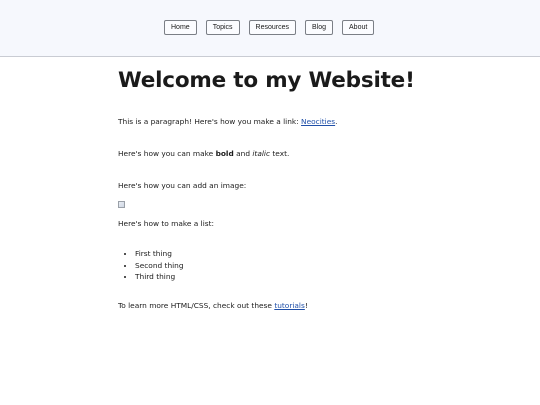 This screenshot has width=540, height=405. I want to click on nav-blog-button: Blog, so click(319, 27).